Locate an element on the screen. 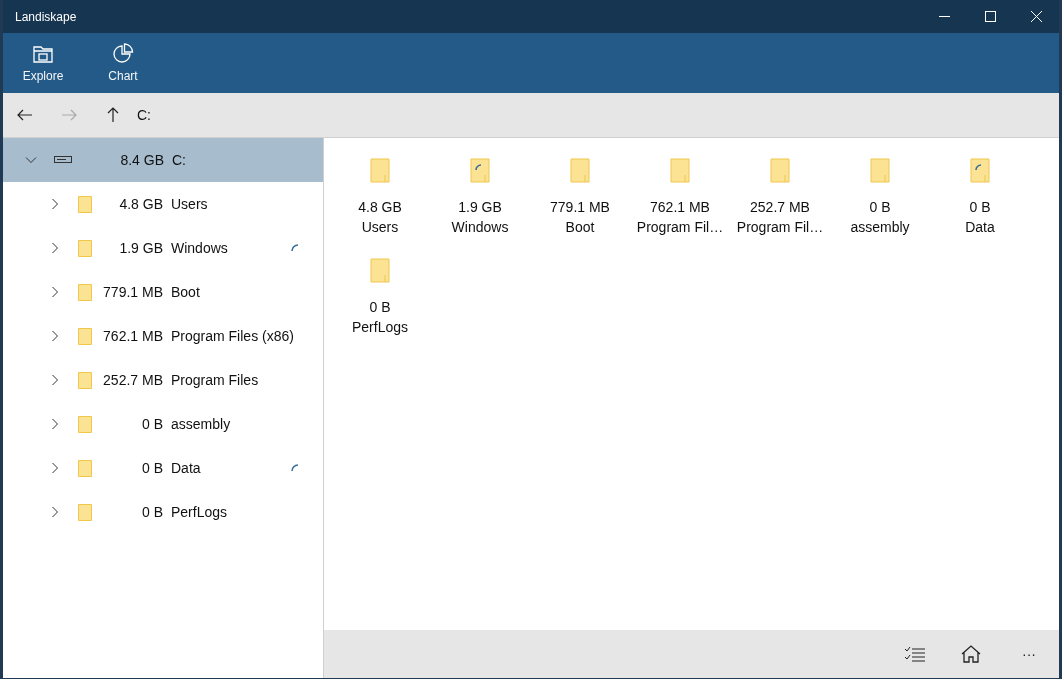 The image size is (1062, 679). folder-tile: 0 B Data is located at coordinates (980, 204).